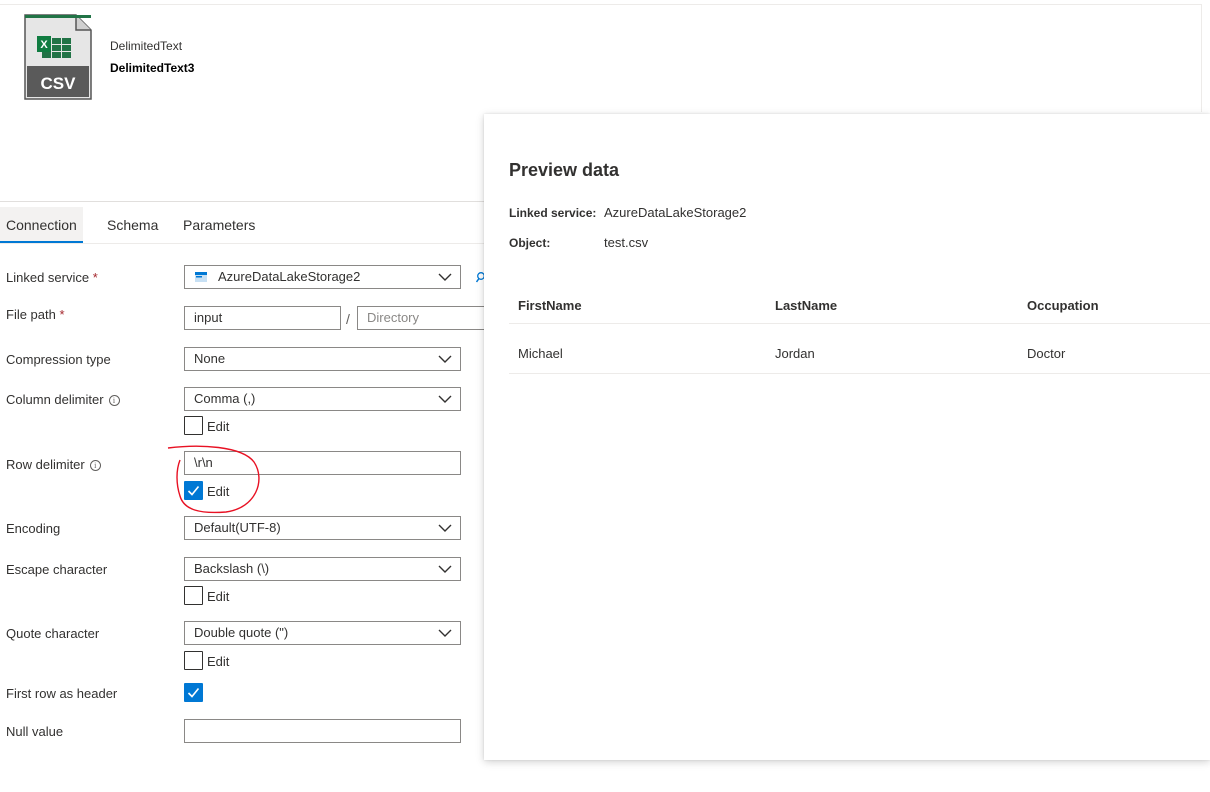 The height and width of the screenshot is (792, 1210). Describe the element at coordinates (132, 225) in the screenshot. I see `tab-schema: Schema` at that location.